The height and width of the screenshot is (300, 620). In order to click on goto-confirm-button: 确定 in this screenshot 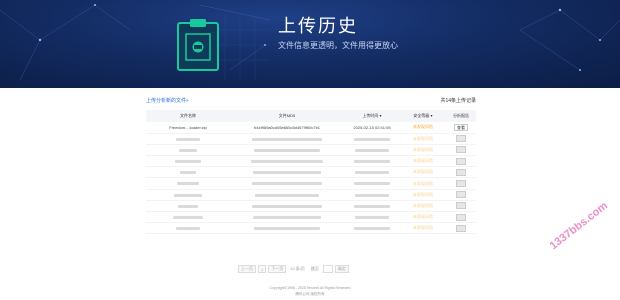, I will do `click(341, 269)`.